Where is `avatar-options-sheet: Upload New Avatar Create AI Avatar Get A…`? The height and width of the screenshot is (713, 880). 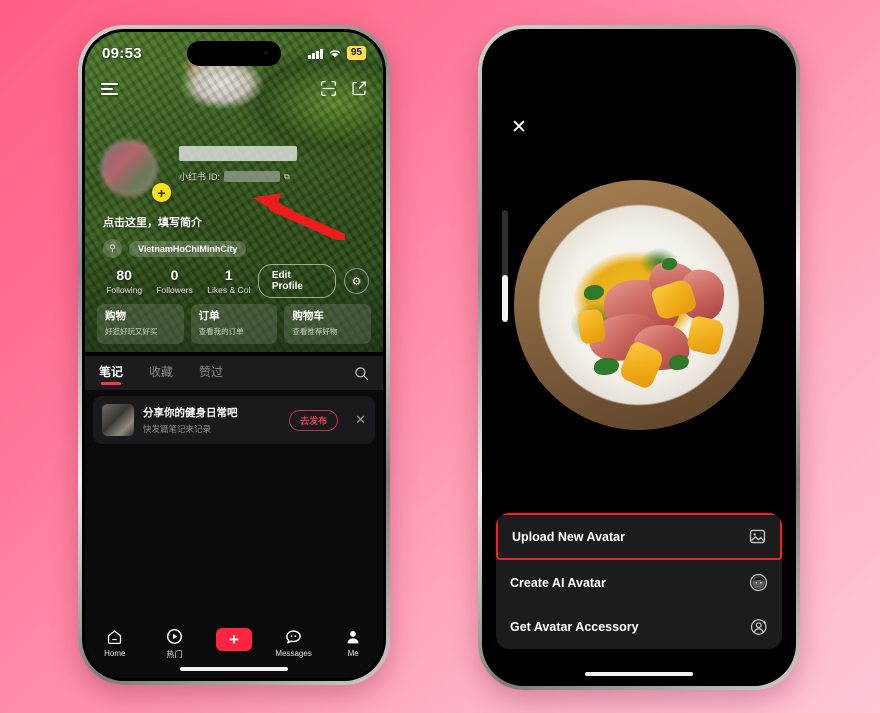
avatar-options-sheet: Upload New Avatar Create AI Avatar Get A… is located at coordinates (639, 581).